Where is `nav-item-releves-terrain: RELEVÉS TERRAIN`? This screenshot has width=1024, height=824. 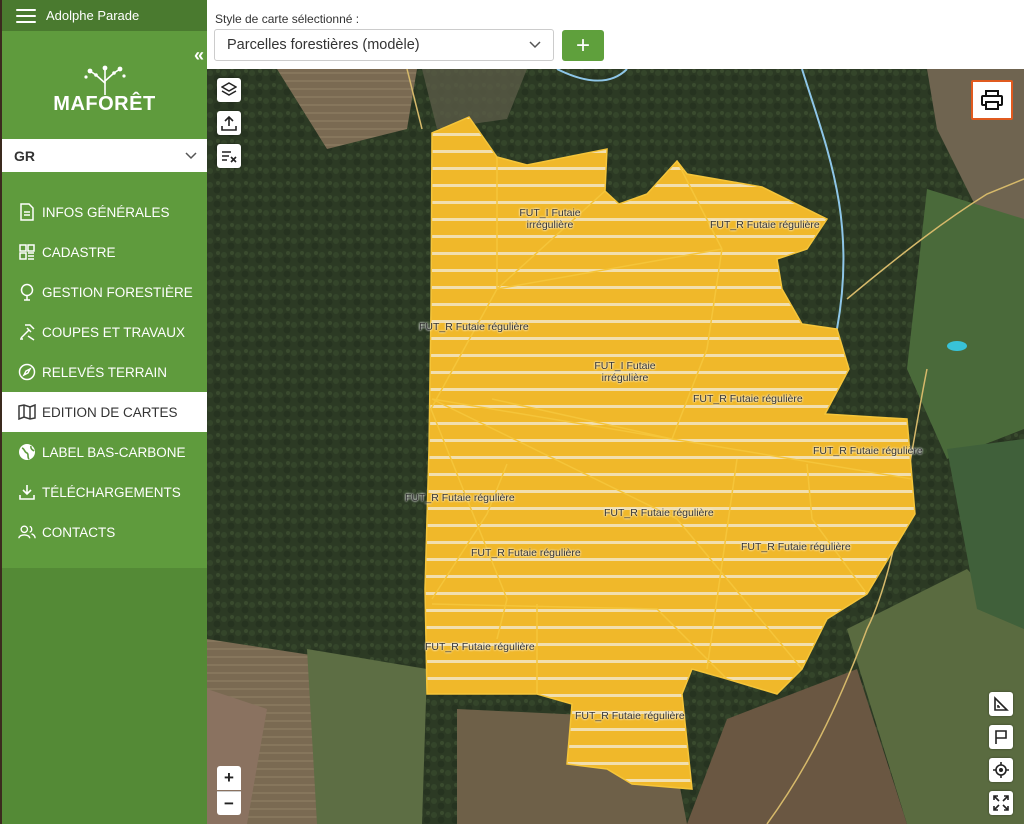 nav-item-releves-terrain: RELEVÉS TERRAIN is located at coordinates (104, 372).